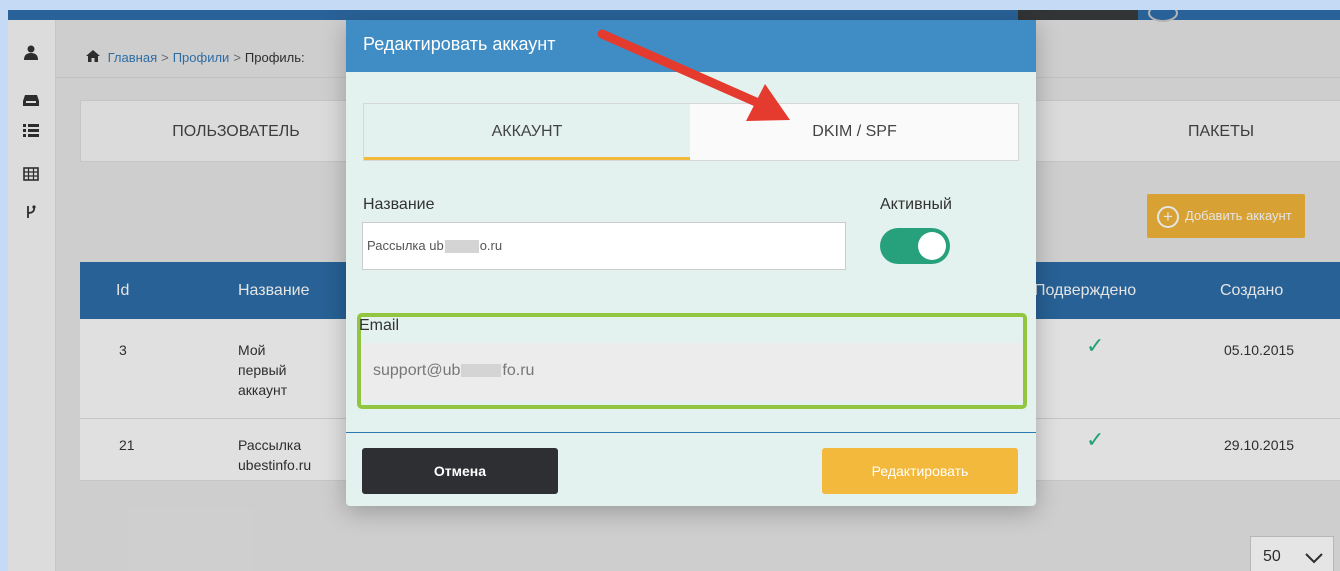 The image size is (1340, 571). I want to click on tab-dkim-spf: DKIM / SPF, so click(854, 132).